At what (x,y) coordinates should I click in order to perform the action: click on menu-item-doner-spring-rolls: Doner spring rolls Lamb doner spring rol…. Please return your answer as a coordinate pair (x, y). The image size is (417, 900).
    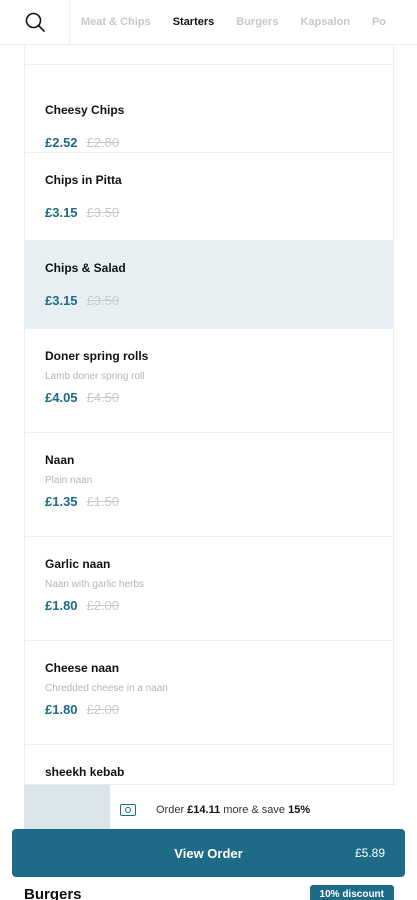
    Looking at the image, I should click on (209, 381).